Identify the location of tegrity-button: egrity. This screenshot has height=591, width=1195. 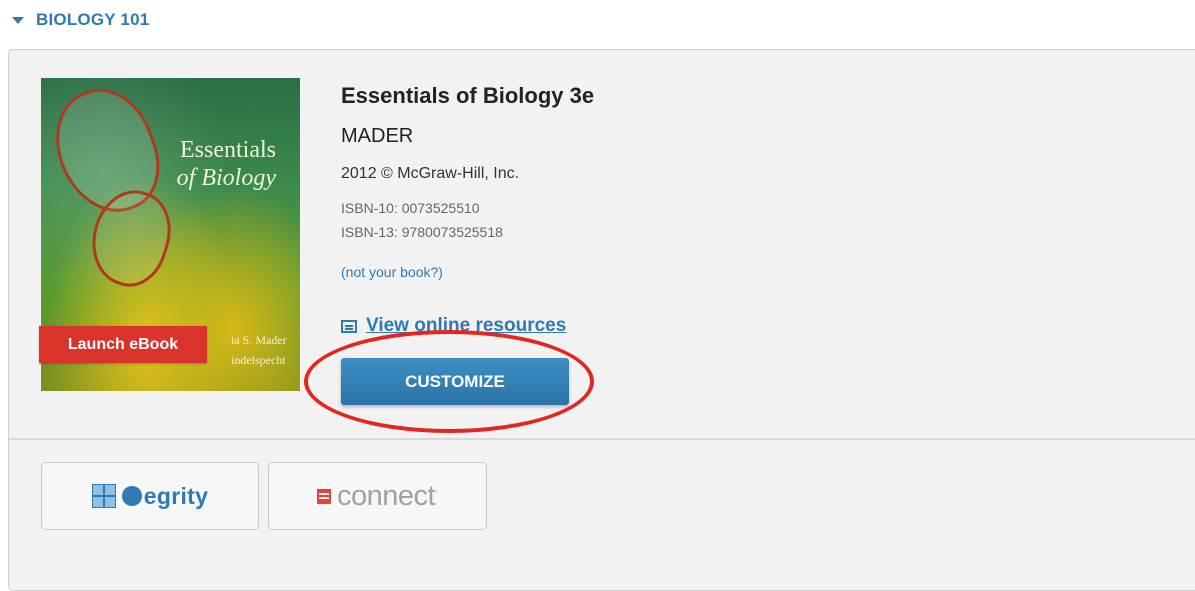
(150, 496).